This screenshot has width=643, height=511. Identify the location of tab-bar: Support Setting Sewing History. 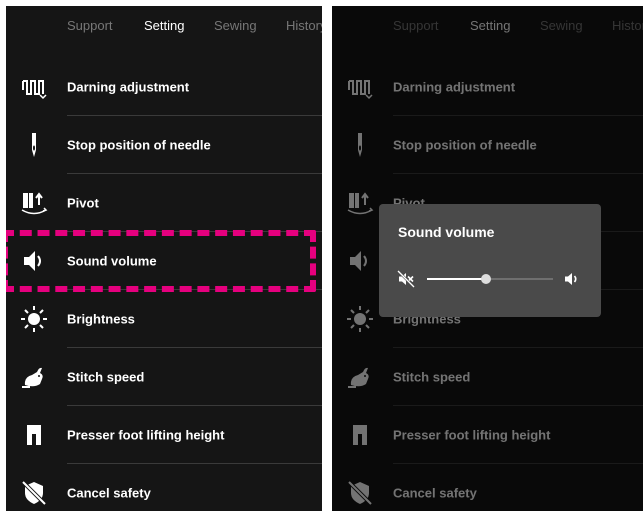
(164, 26).